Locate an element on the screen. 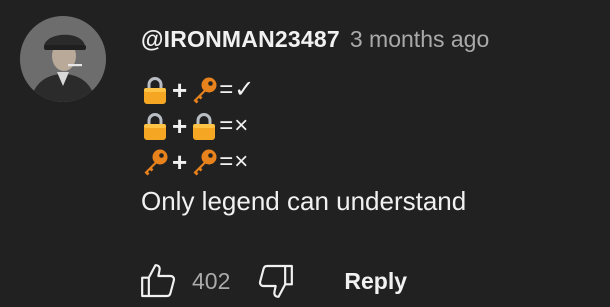 The image size is (610, 307). emoji-line-1: + = ✓ is located at coordinates (361, 90).